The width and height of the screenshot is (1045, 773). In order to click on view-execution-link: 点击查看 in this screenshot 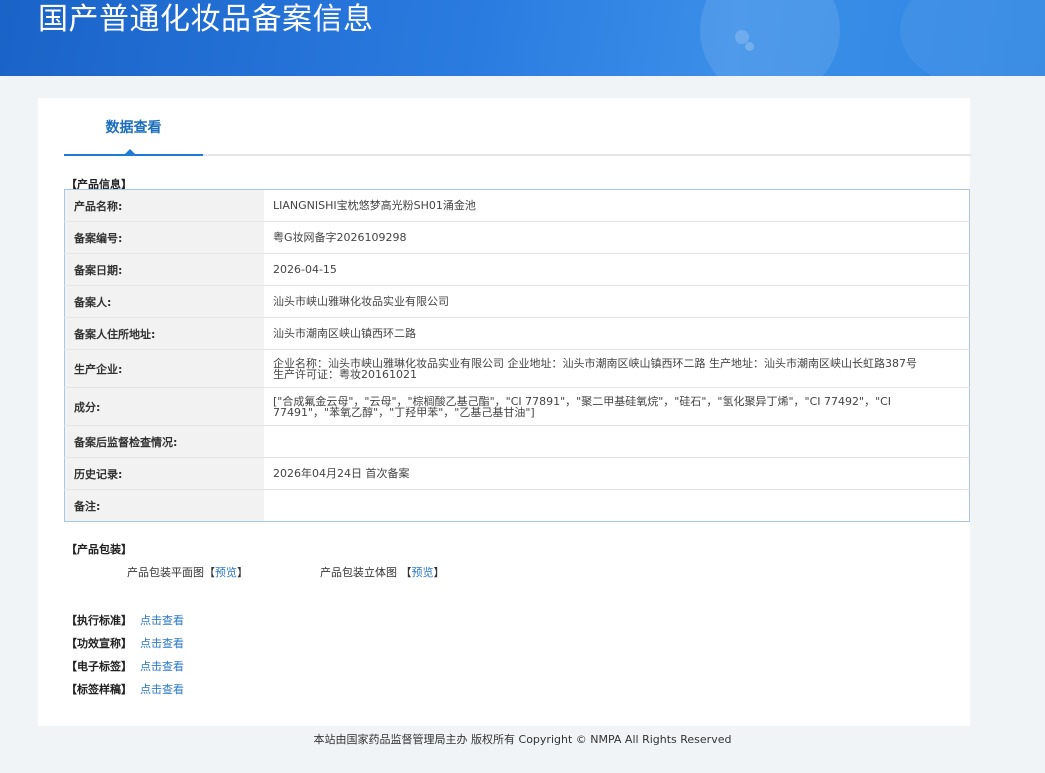, I will do `click(162, 620)`.